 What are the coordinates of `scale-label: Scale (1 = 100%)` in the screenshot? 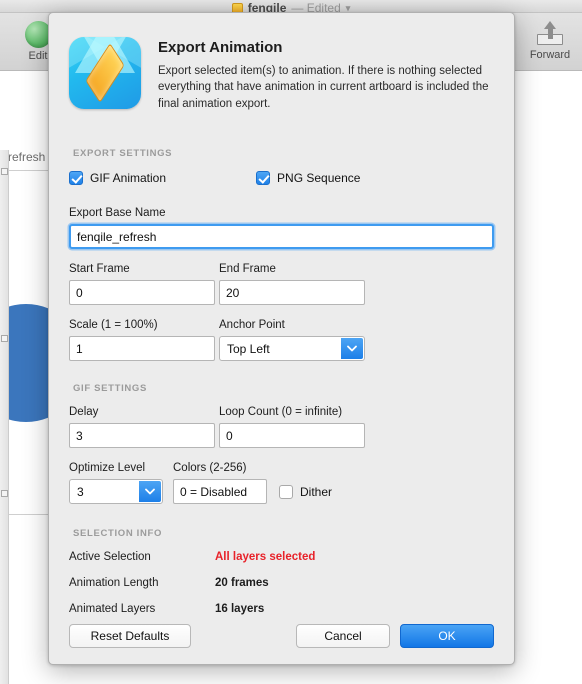 It's located at (113, 325).